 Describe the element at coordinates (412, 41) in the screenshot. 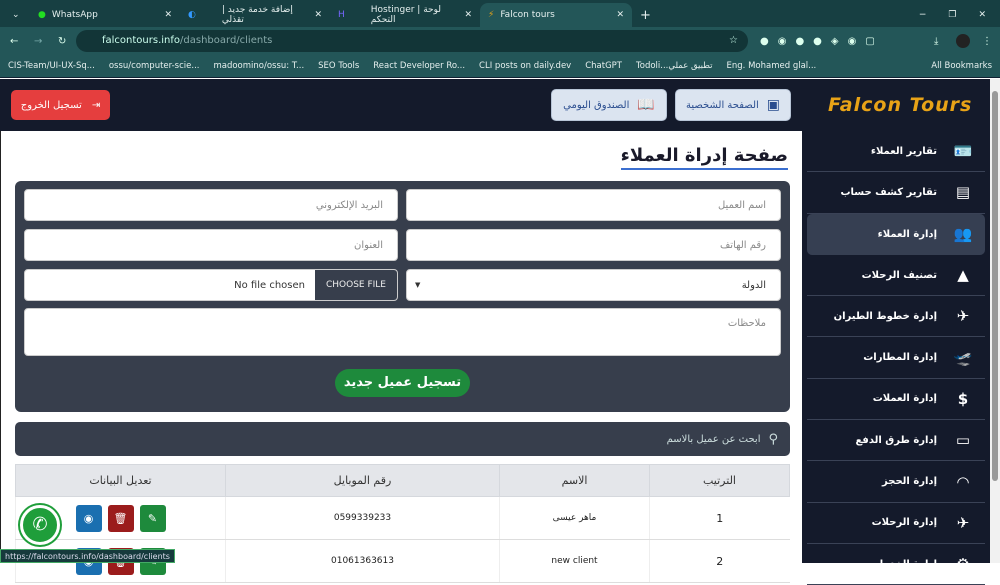

I see `url-input: falcontours.info/dashboard/clients ☆` at that location.